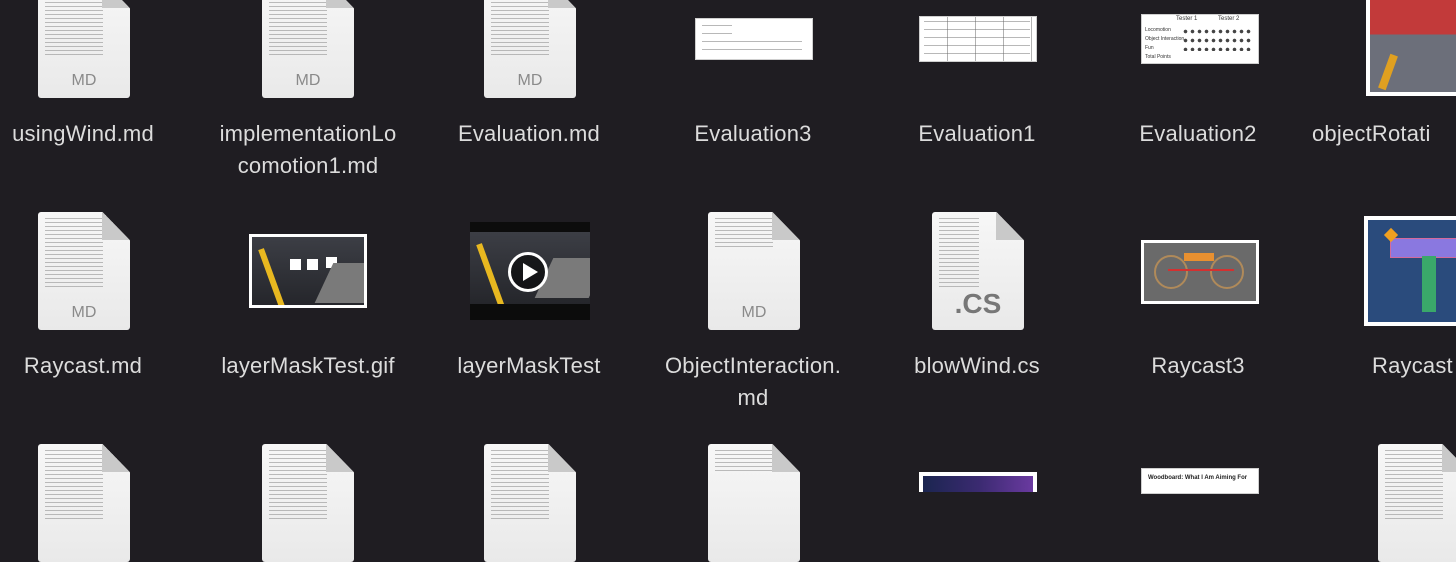  What do you see at coordinates (753, 133) in the screenshot?
I see `file-name: Evaluation3` at bounding box center [753, 133].